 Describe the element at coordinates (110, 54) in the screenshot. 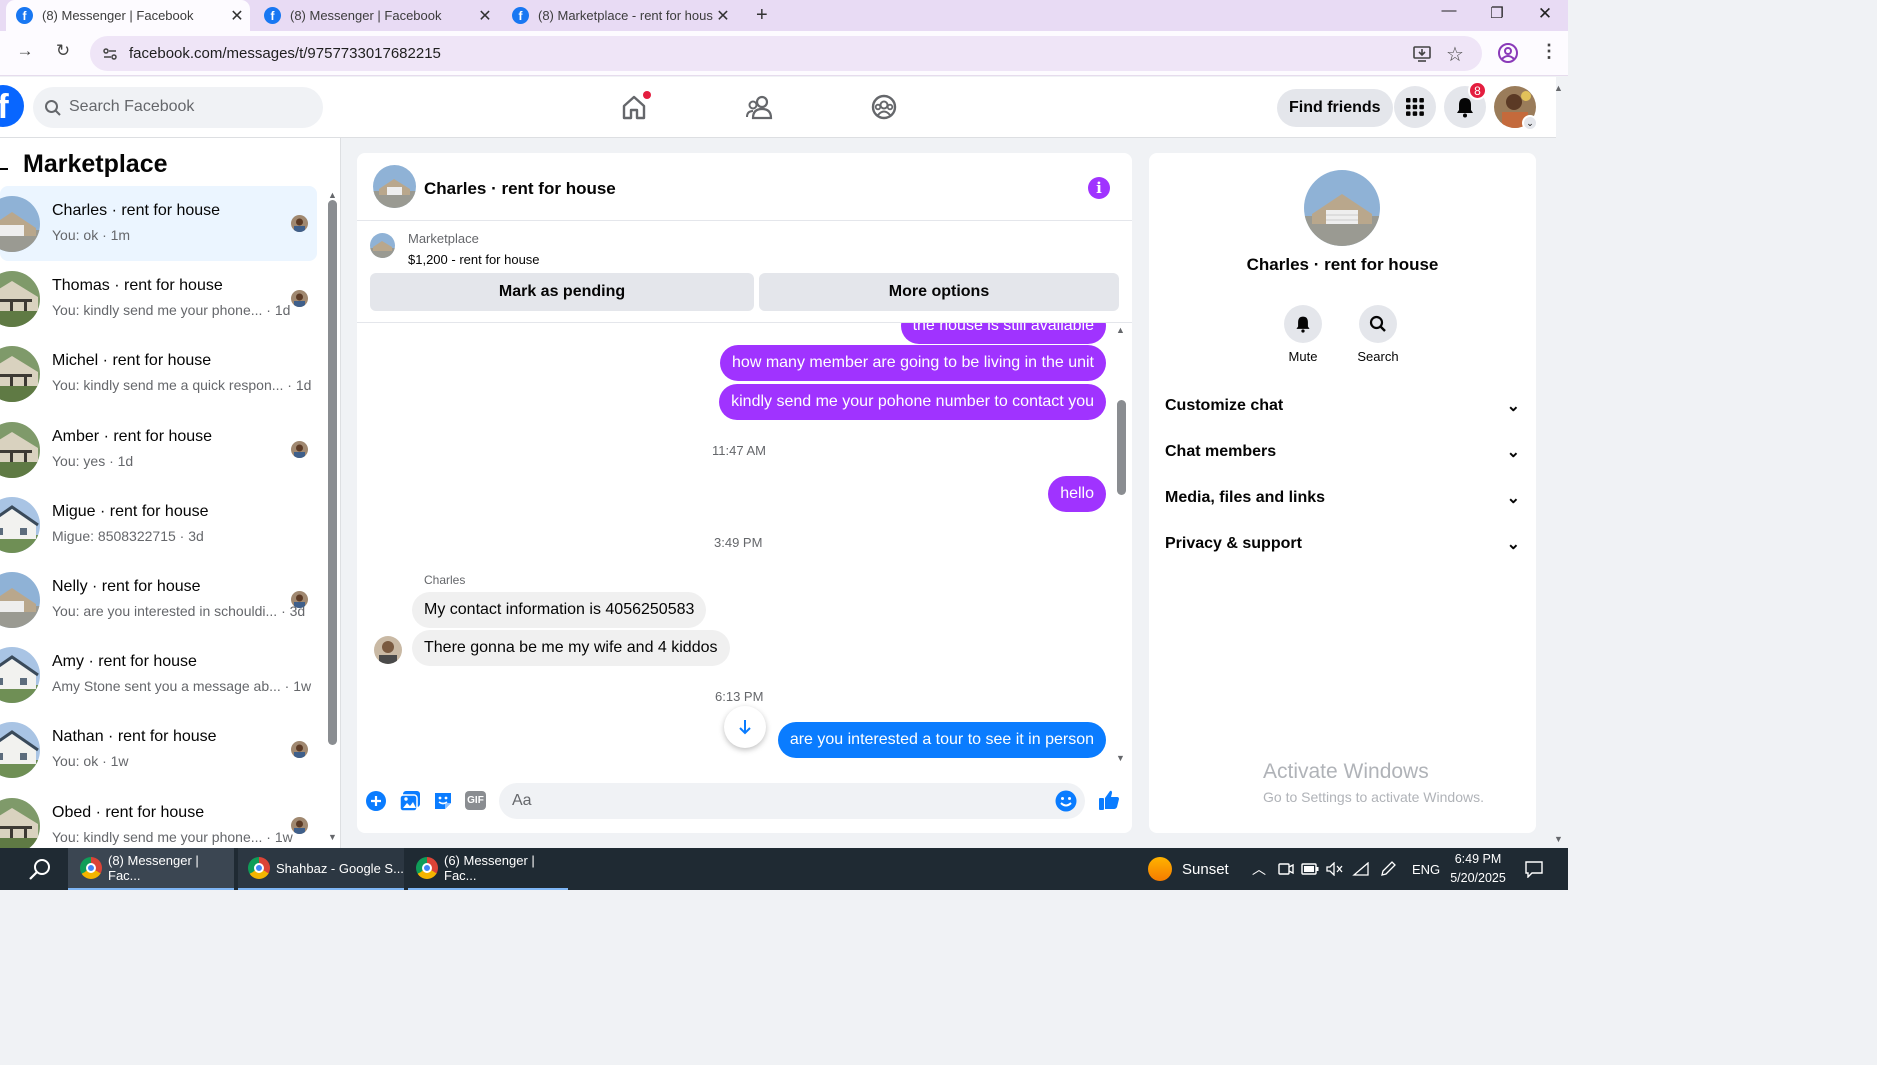

I see `site-info-icon` at that location.